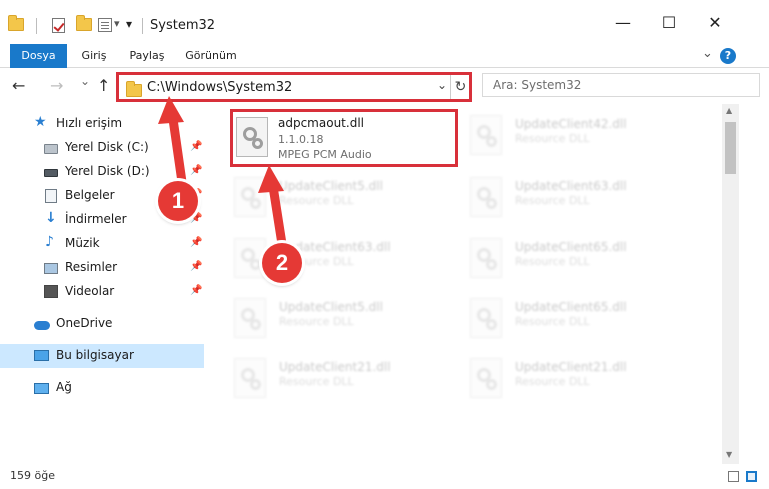  What do you see at coordinates (96, 219) in the screenshot?
I see `sidebar-item-label: İndirmeler` at bounding box center [96, 219].